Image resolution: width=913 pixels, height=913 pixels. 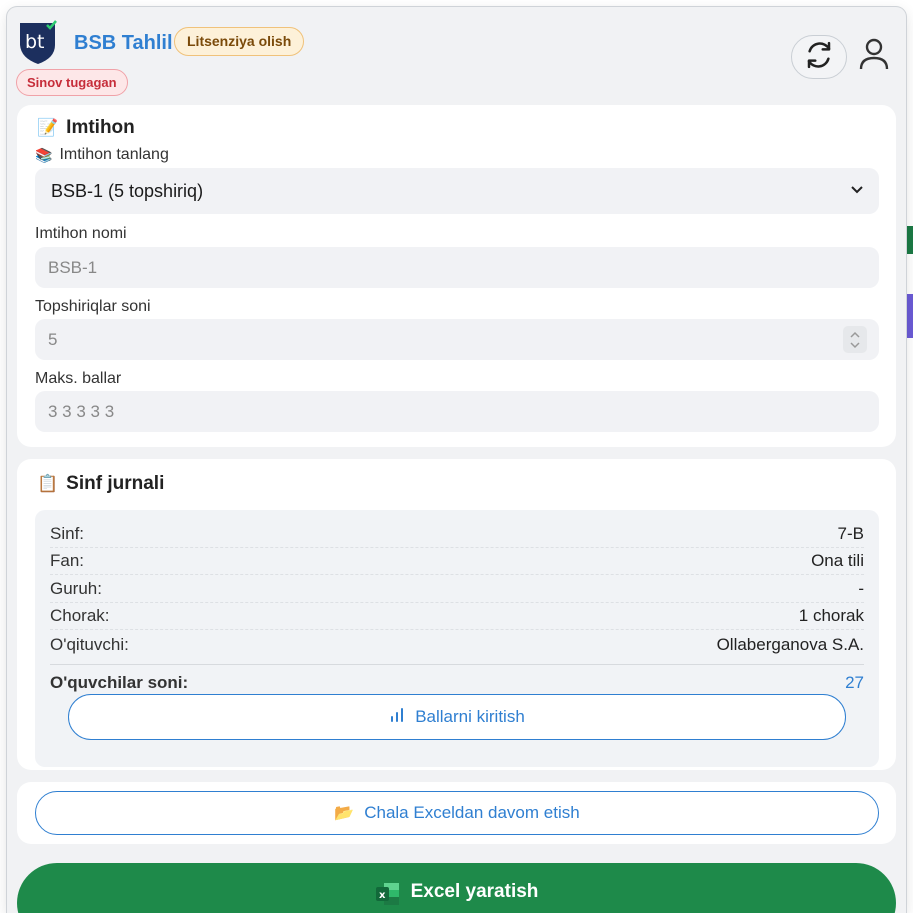 I want to click on svg-text: x, so click(x=382, y=895).